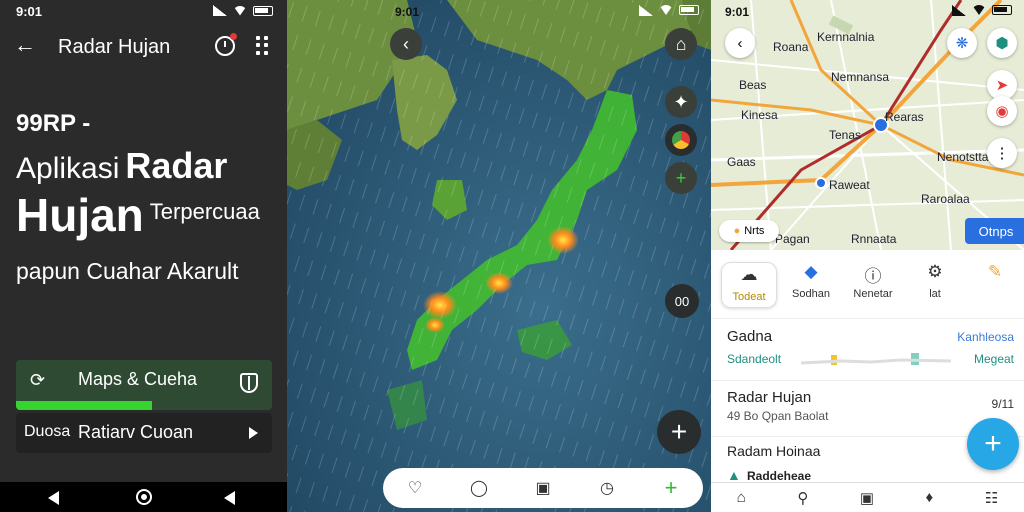 The width and height of the screenshot is (1024, 512). Describe the element at coordinates (945, 199) in the screenshot. I see `map-label: Raroalaa` at that location.